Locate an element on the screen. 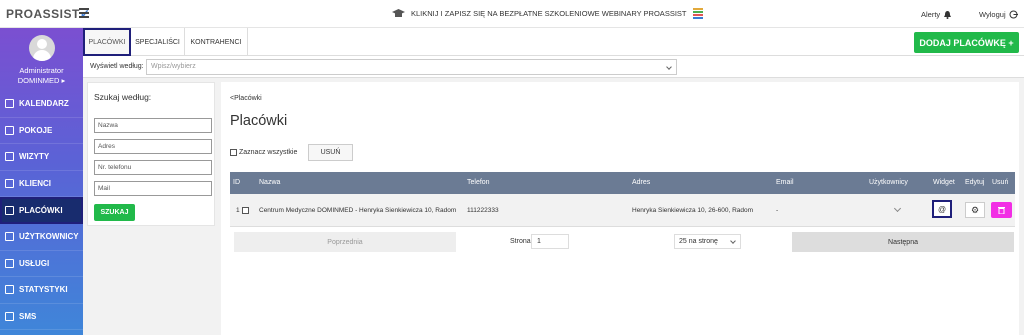  sidebar-item-users: UŻYTKOWNICY is located at coordinates (41, 237).